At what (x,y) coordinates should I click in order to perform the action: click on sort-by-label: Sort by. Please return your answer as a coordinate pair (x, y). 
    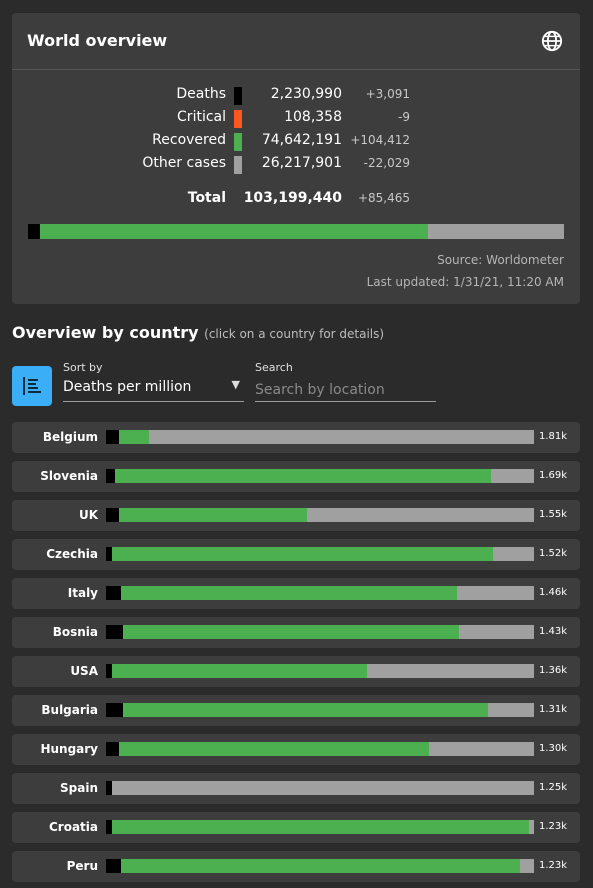
    Looking at the image, I should click on (83, 367).